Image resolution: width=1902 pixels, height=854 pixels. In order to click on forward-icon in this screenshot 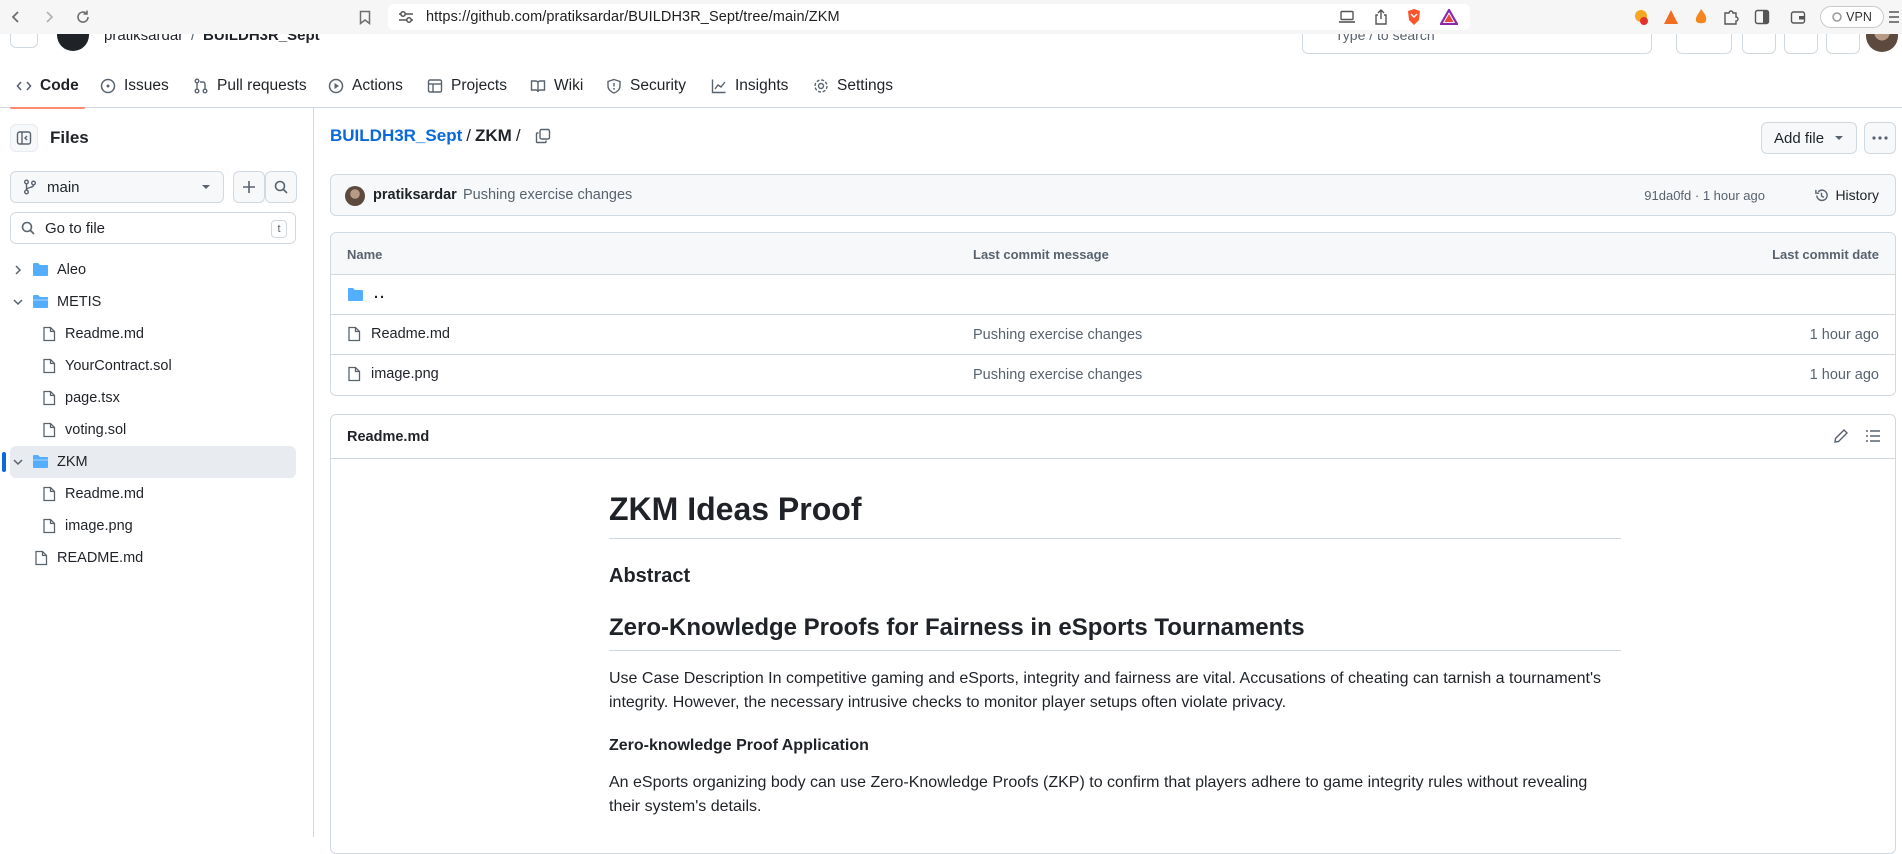, I will do `click(49, 17)`.